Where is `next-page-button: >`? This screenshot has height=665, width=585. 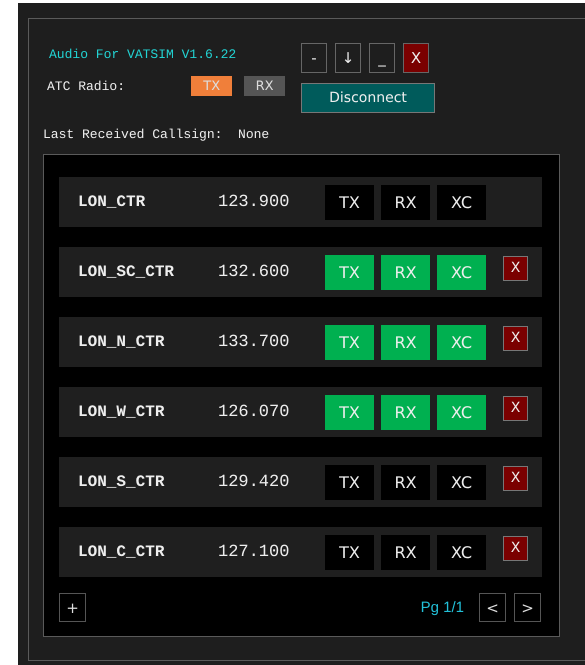
next-page-button: > is located at coordinates (527, 607).